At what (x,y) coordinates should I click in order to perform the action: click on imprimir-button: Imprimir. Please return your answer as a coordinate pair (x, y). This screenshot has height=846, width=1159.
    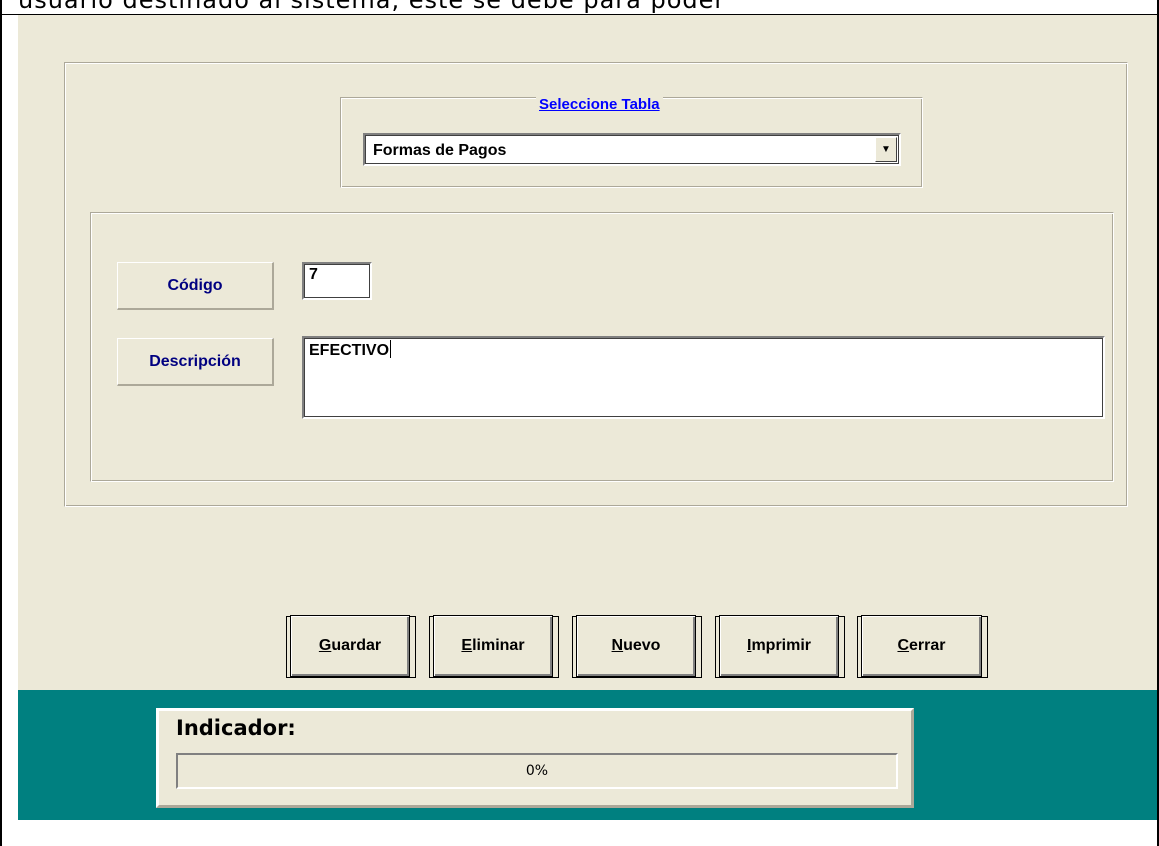
    Looking at the image, I should click on (779, 646).